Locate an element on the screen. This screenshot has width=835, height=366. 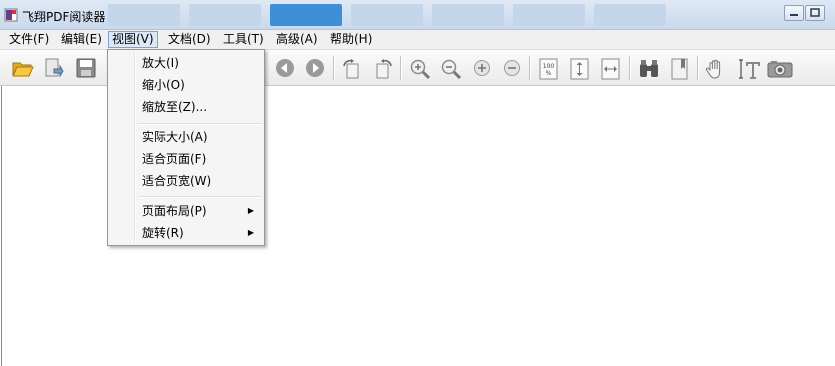
previous-page-icon is located at coordinates (285, 68).